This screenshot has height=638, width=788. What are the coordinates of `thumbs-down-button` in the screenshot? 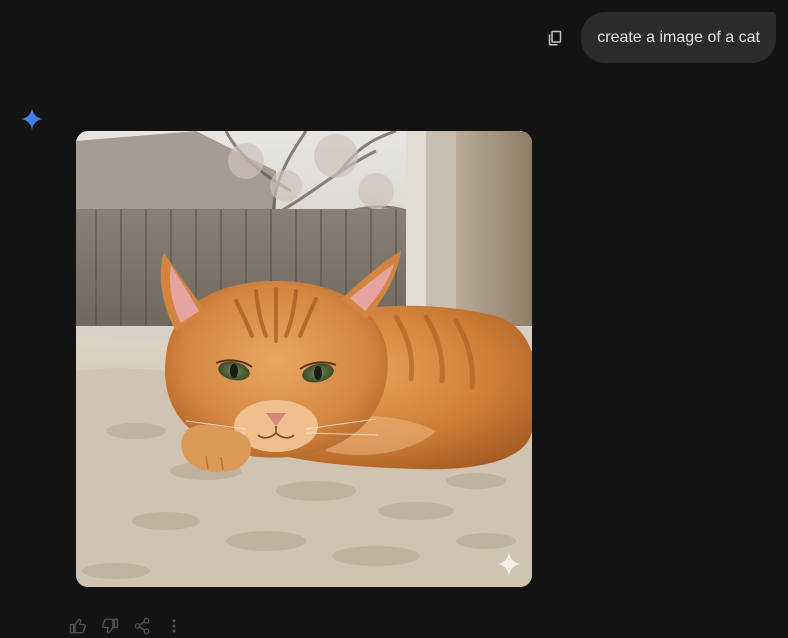 It's located at (110, 626).